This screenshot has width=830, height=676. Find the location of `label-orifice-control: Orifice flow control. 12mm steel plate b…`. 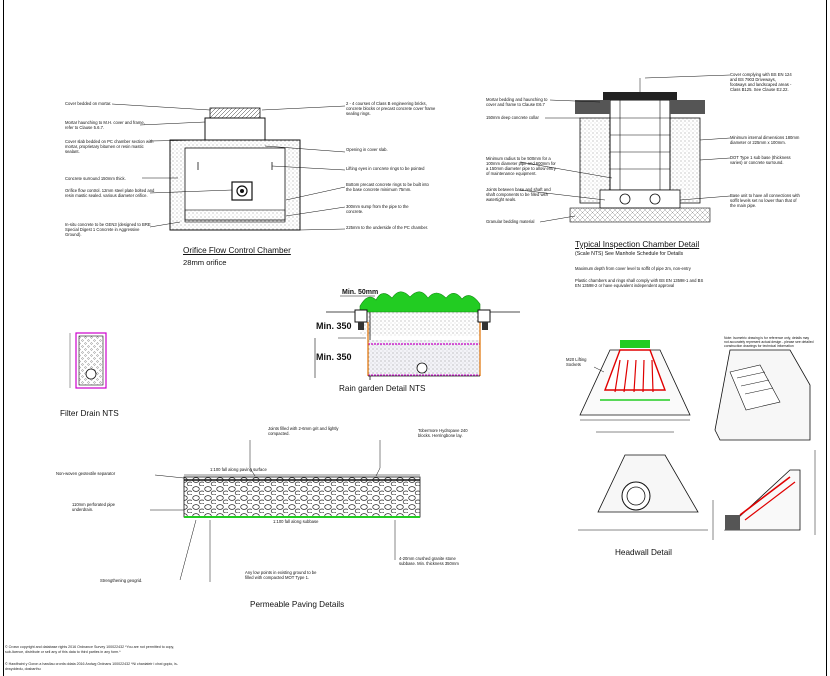

label-orifice-control: Orifice flow control. 12mm steel plate b… is located at coordinates (110, 193).